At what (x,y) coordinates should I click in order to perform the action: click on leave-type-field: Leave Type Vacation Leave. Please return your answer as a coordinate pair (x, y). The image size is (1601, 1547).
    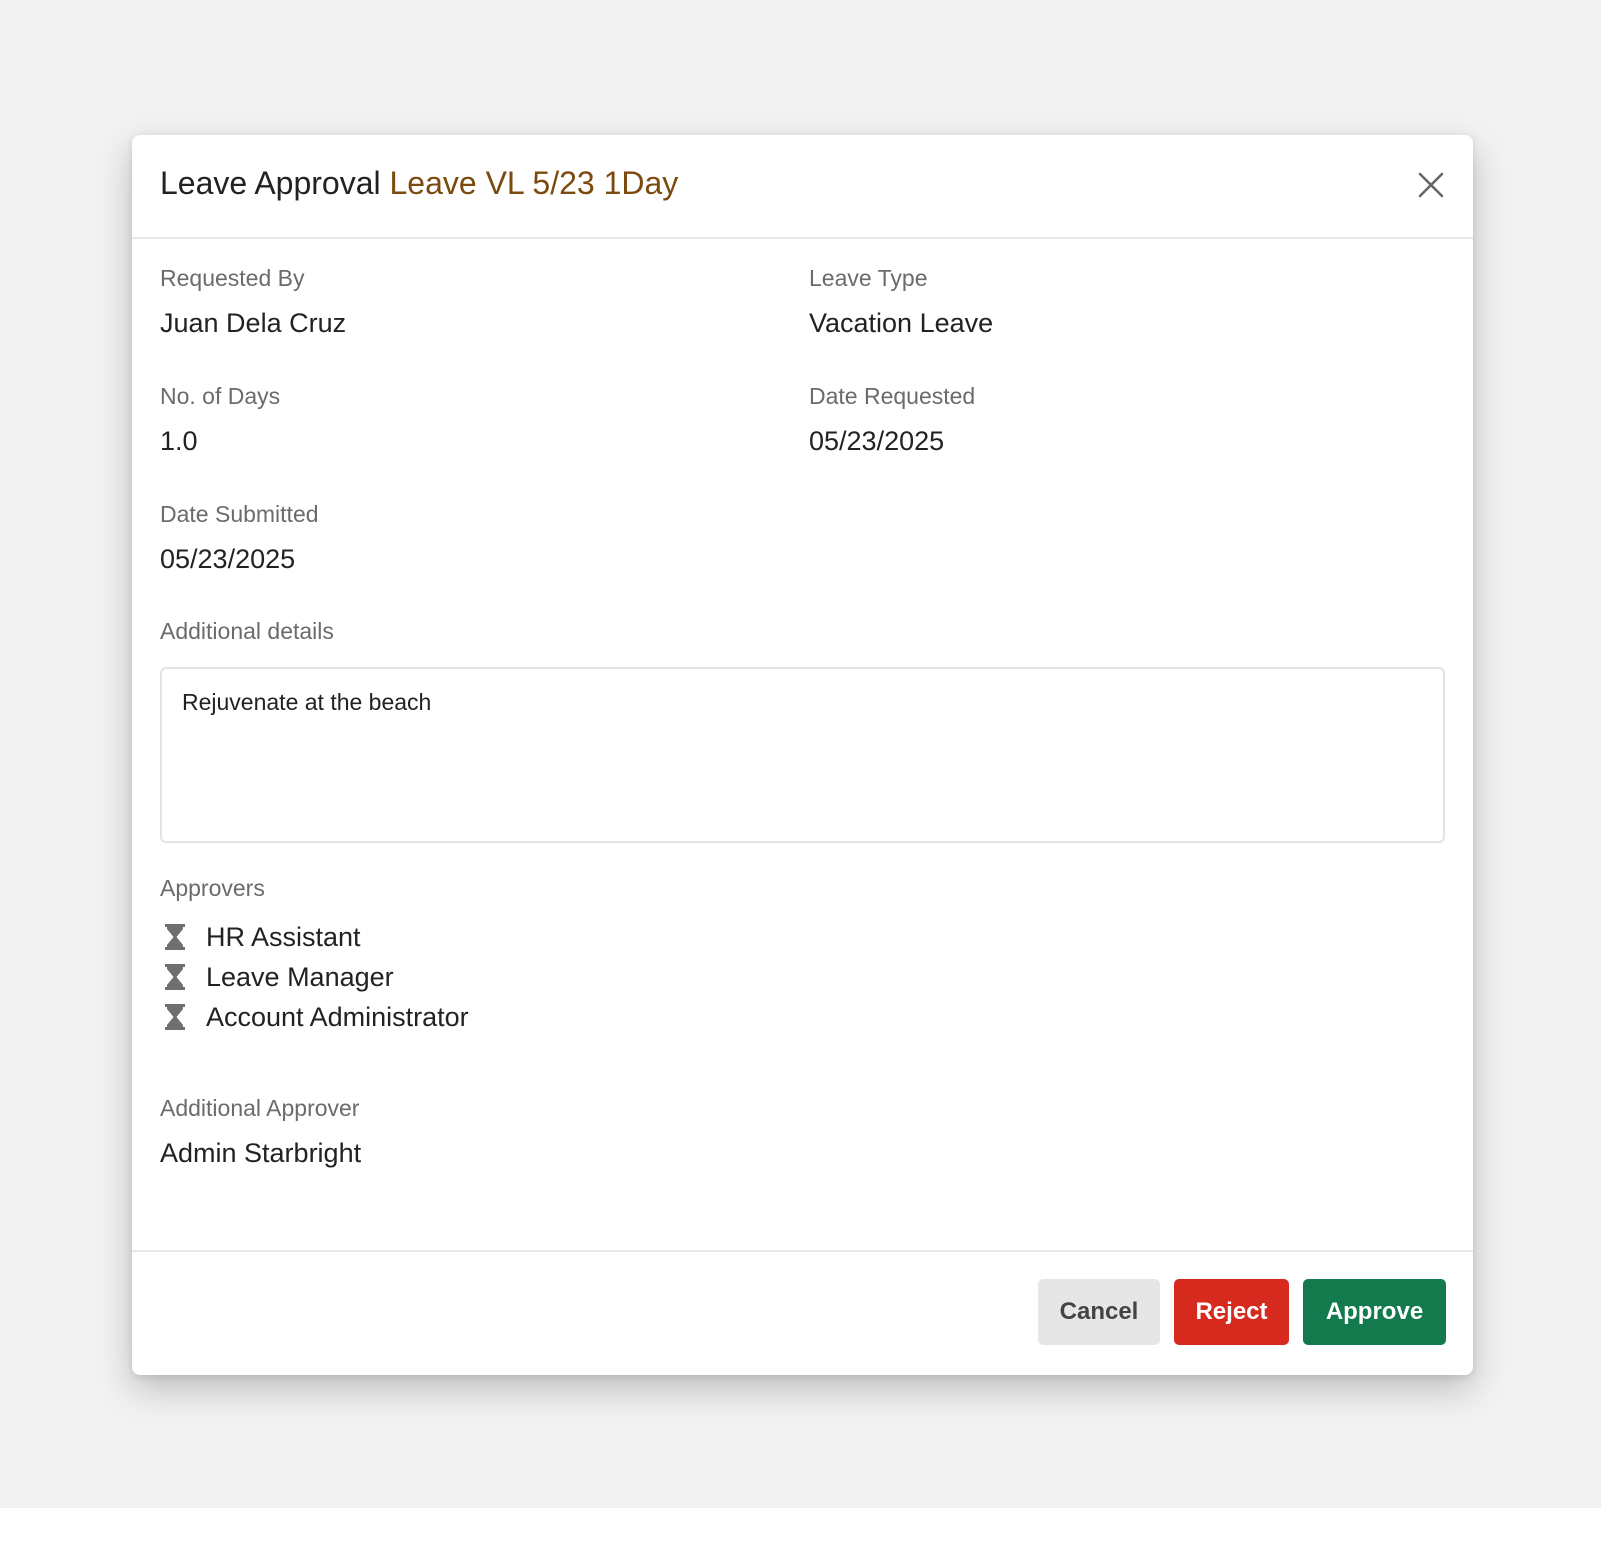
    Looking at the image, I should click on (901, 302).